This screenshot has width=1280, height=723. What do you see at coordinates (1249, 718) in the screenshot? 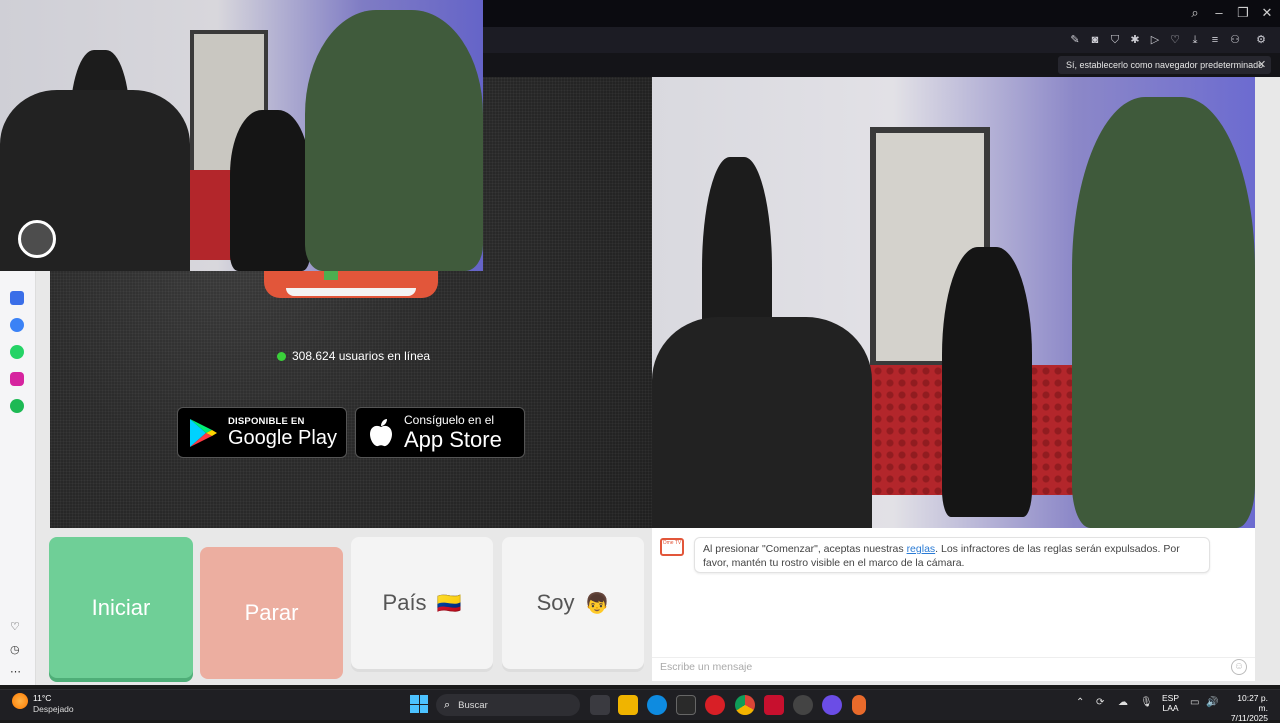
I see `clock-date: 7/11/2025` at bounding box center [1249, 718].